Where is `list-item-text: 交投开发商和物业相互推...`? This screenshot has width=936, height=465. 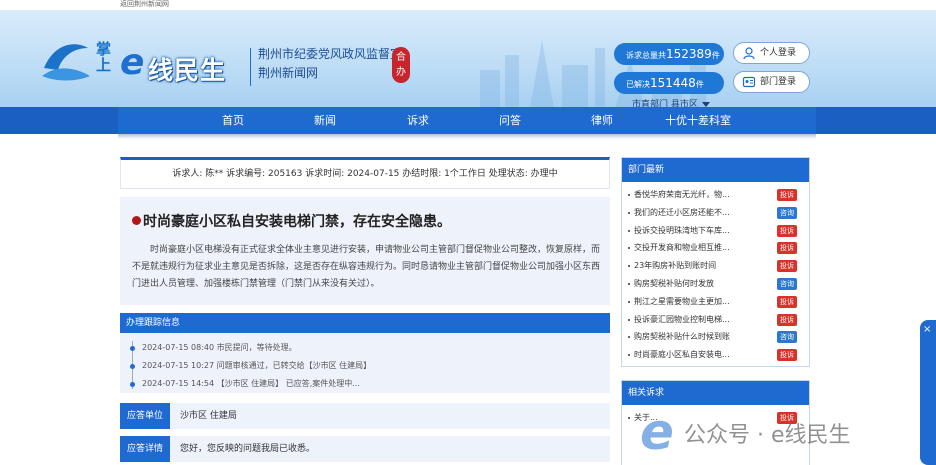
list-item-text: 交投开发商和物业相互推... is located at coordinates (682, 247).